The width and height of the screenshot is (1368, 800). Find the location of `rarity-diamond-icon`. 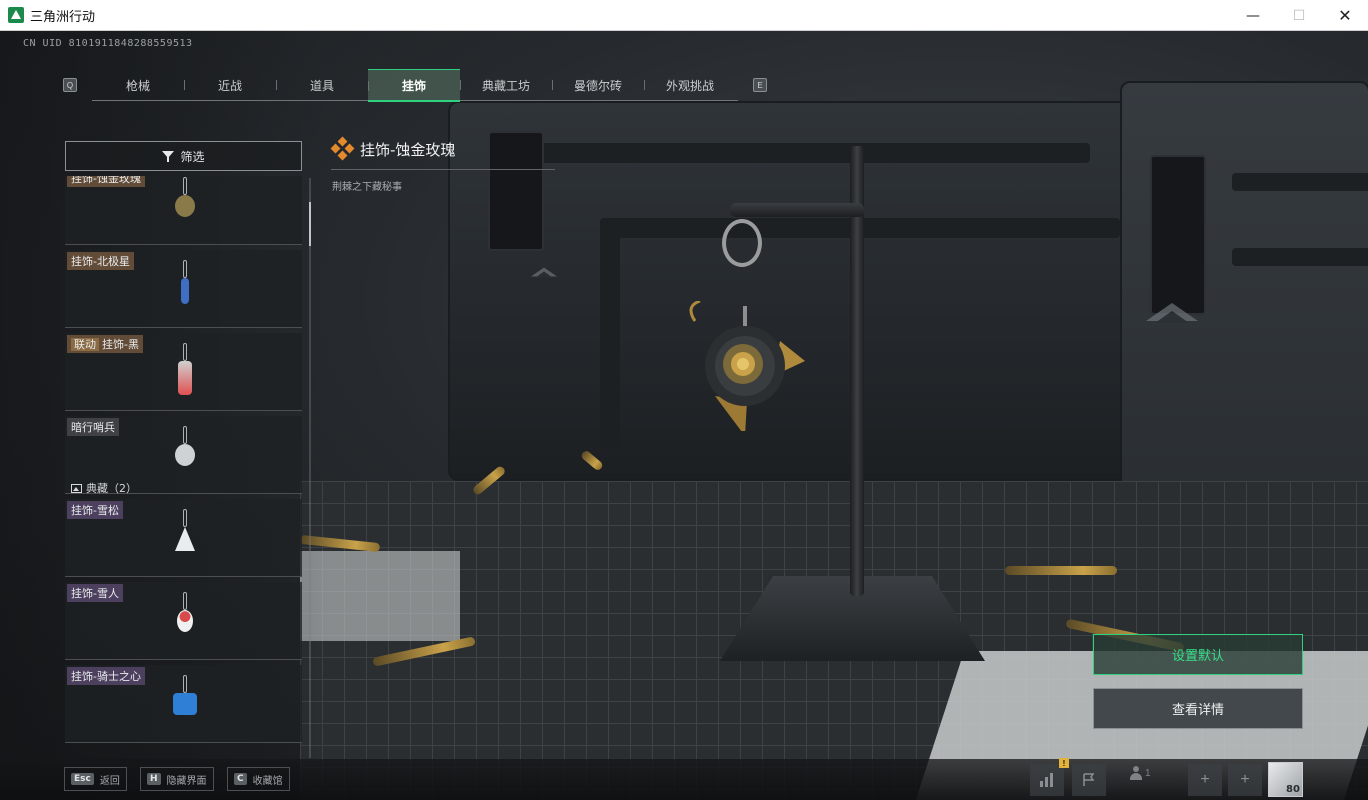

rarity-diamond-icon is located at coordinates (342, 148).